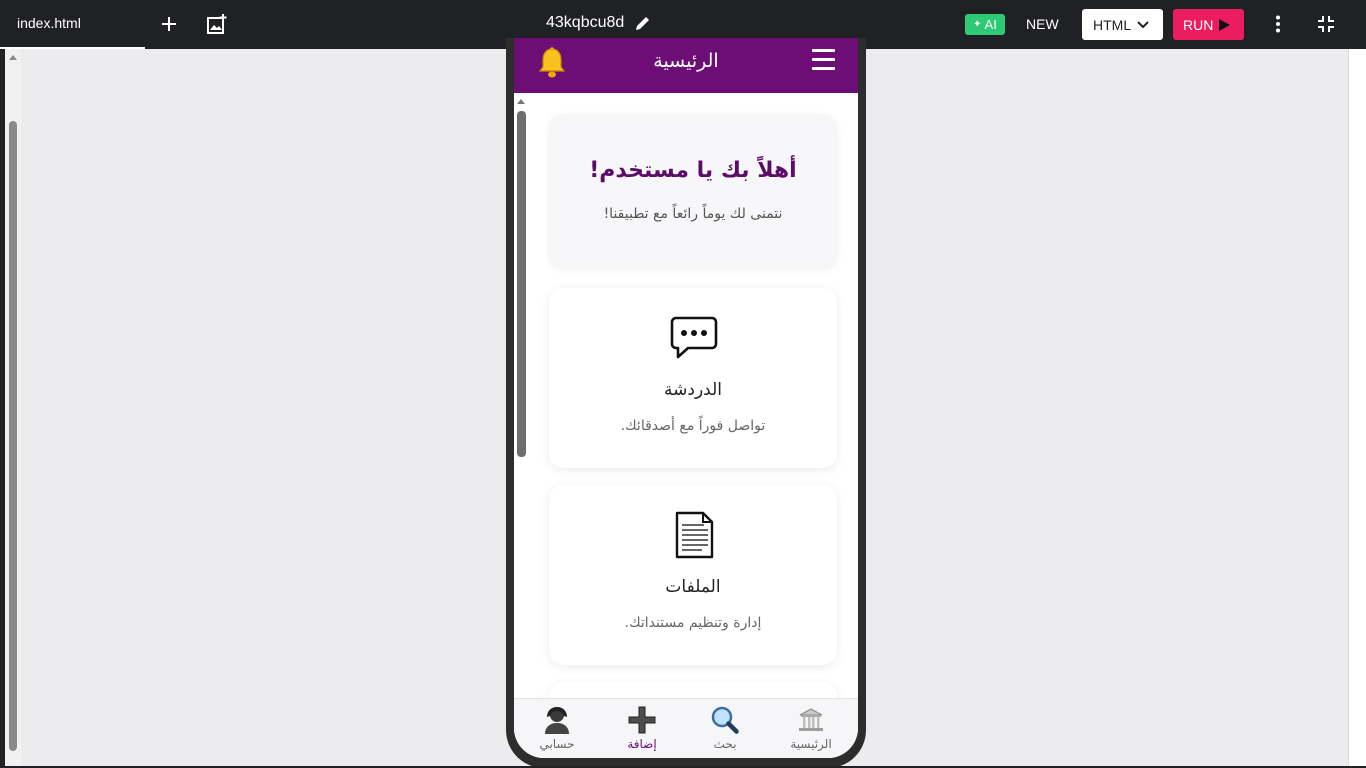 This screenshot has height=768, width=1366. I want to click on nav-item-home: الرئيسية, so click(811, 731).